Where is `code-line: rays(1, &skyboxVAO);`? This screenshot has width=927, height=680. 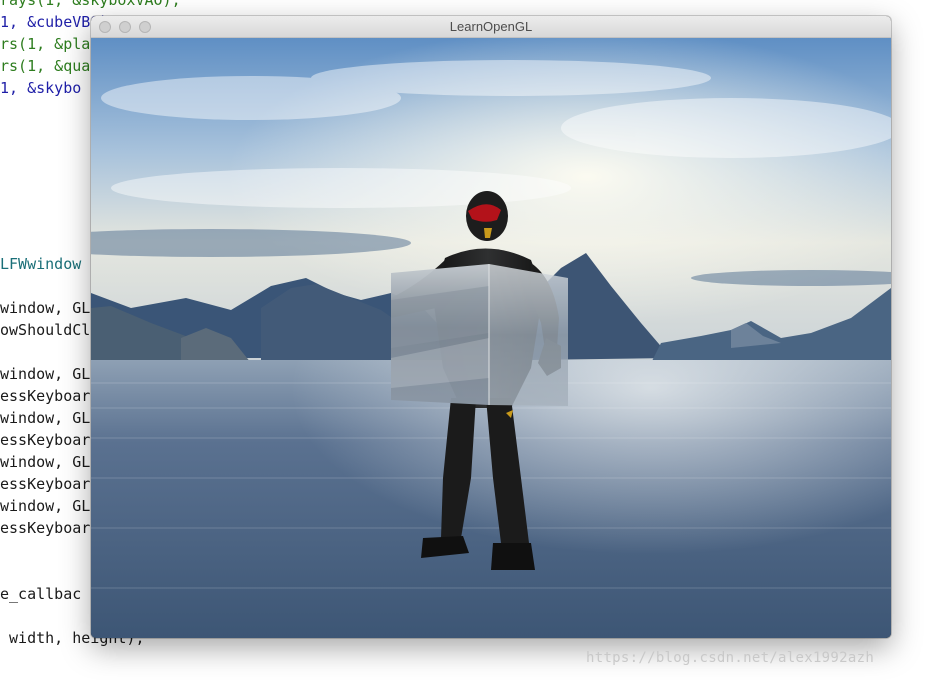
code-line: rays(1, &skyboxVAO); is located at coordinates (90, 4).